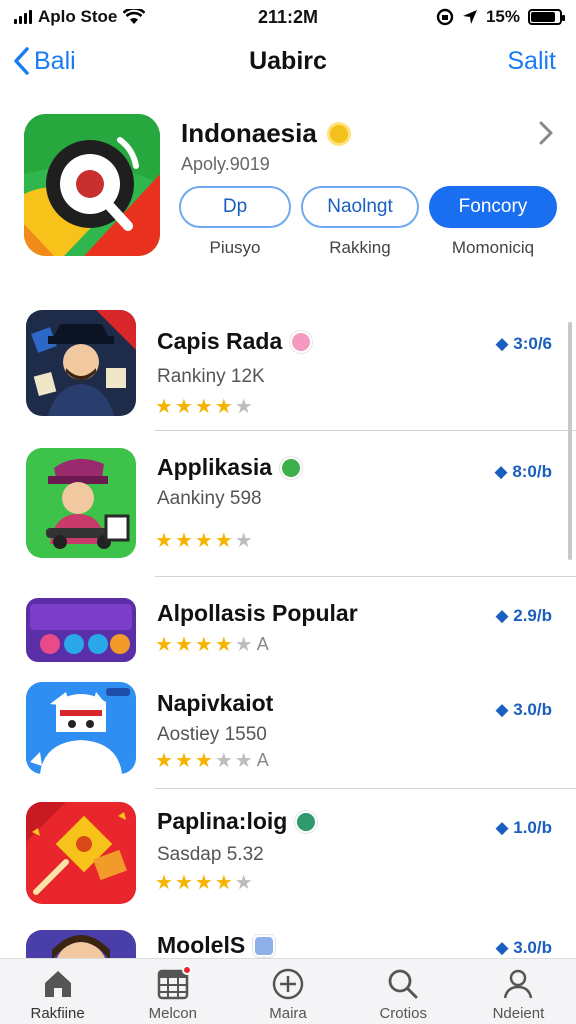 This screenshot has width=576, height=1024. Describe the element at coordinates (215, 467) in the screenshot. I see `app-name: Applikasia` at that location.